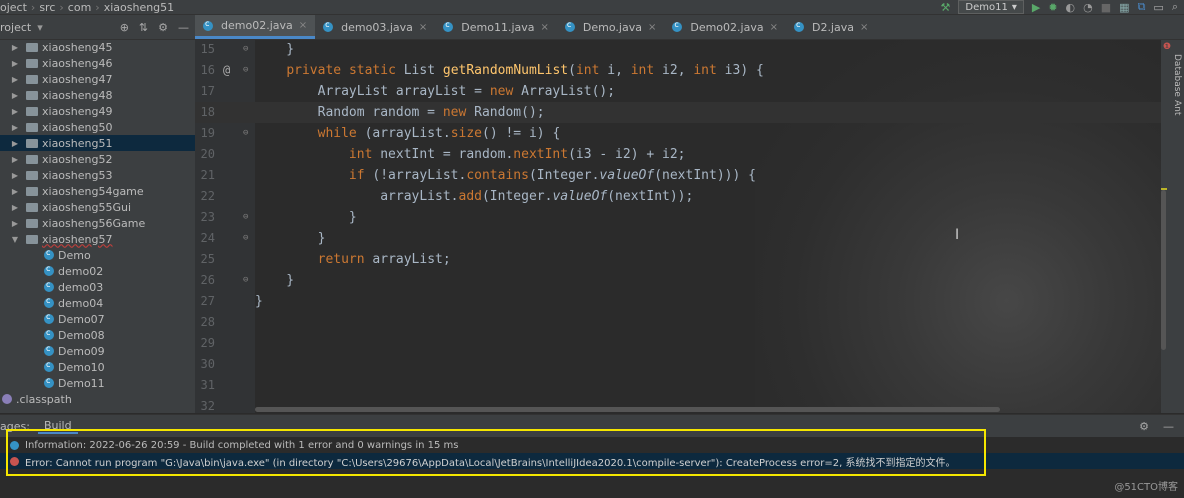 The height and width of the screenshot is (498, 1184). I want to click on code-line: 15⊖ }, so click(678, 50).